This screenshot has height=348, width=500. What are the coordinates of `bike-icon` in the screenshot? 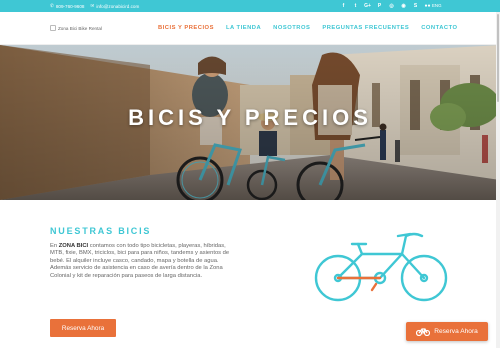 It's located at (423, 332).